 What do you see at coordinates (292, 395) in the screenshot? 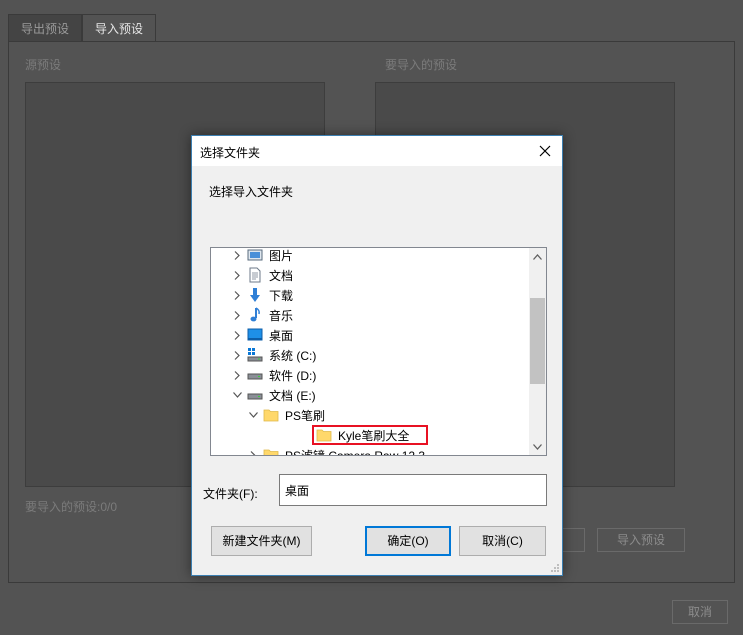
I see `tree-item-label: 文档 (E:)` at bounding box center [292, 395].